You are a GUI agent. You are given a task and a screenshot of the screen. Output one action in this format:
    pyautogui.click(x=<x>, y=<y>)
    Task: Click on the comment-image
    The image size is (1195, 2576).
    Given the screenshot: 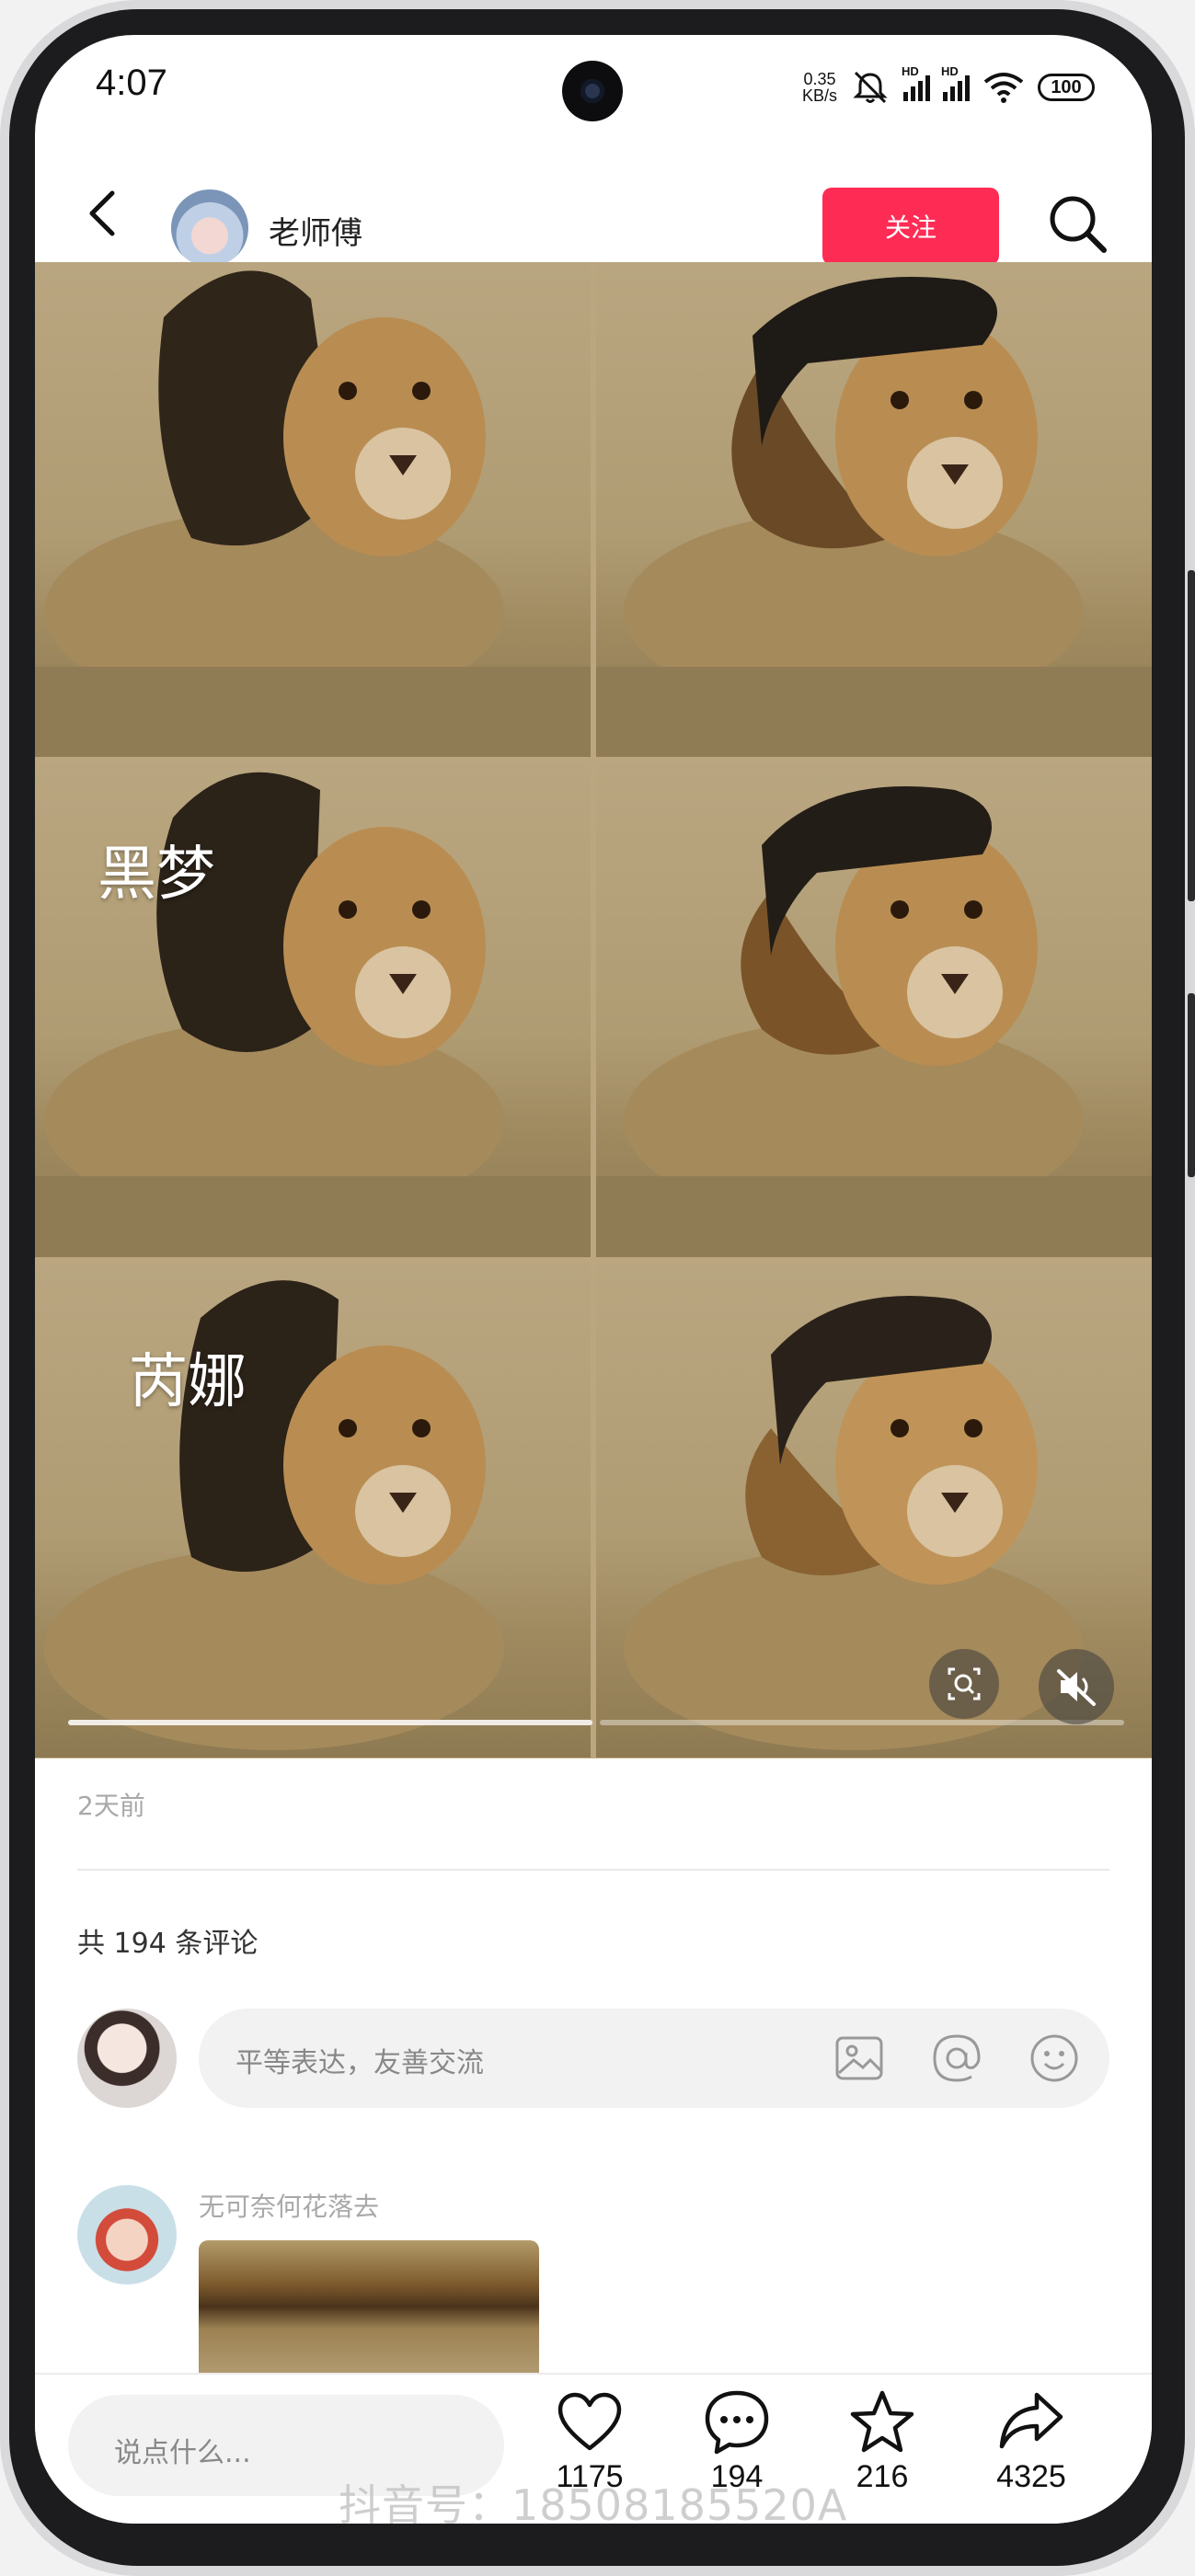 What is the action you would take?
    pyautogui.click(x=369, y=2314)
    